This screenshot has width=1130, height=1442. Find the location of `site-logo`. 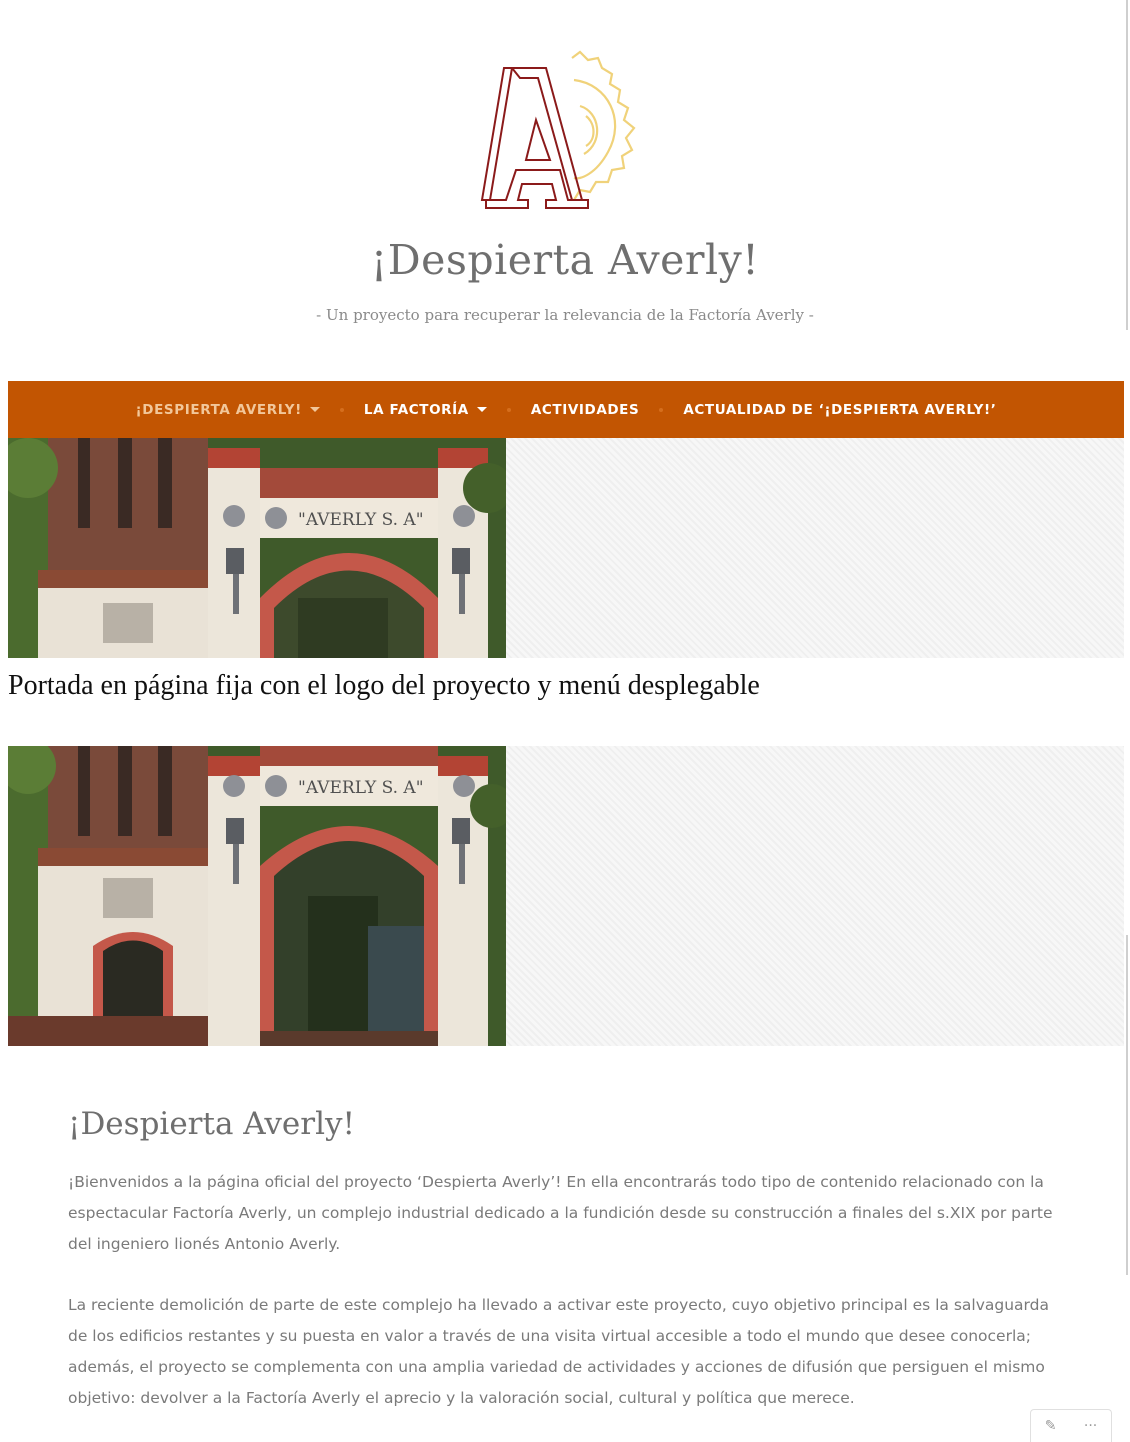

site-logo is located at coordinates (567, 134).